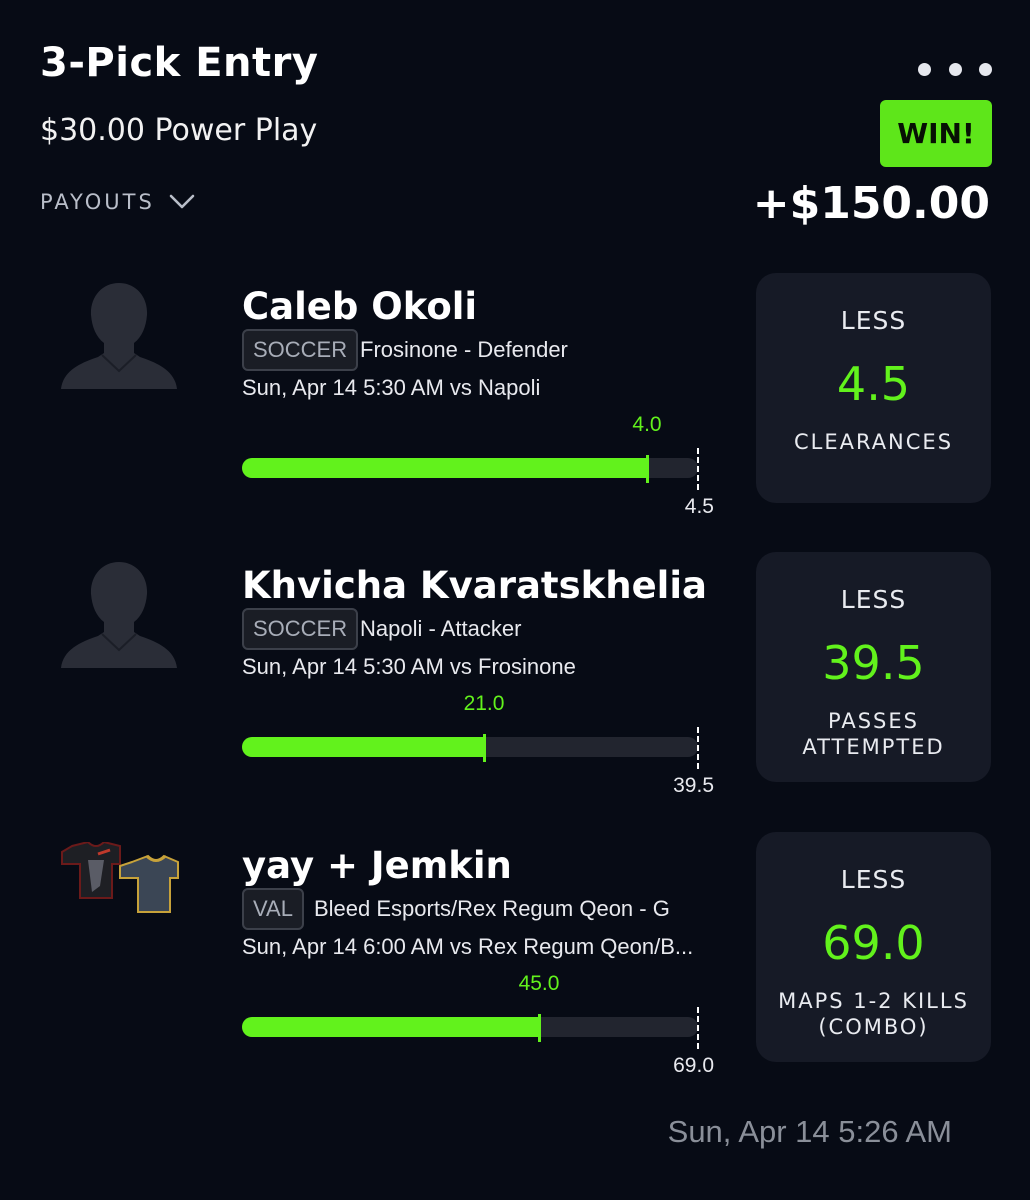 This screenshot has width=1030, height=1200. Describe the element at coordinates (936, 133) in the screenshot. I see `status-badge: WIN!` at that location.